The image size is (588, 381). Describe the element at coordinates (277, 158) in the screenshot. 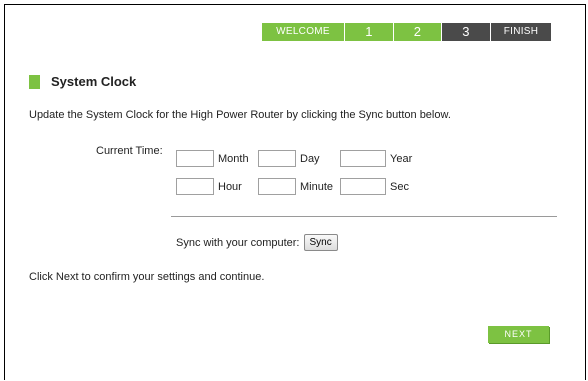

I see `day-input` at that location.